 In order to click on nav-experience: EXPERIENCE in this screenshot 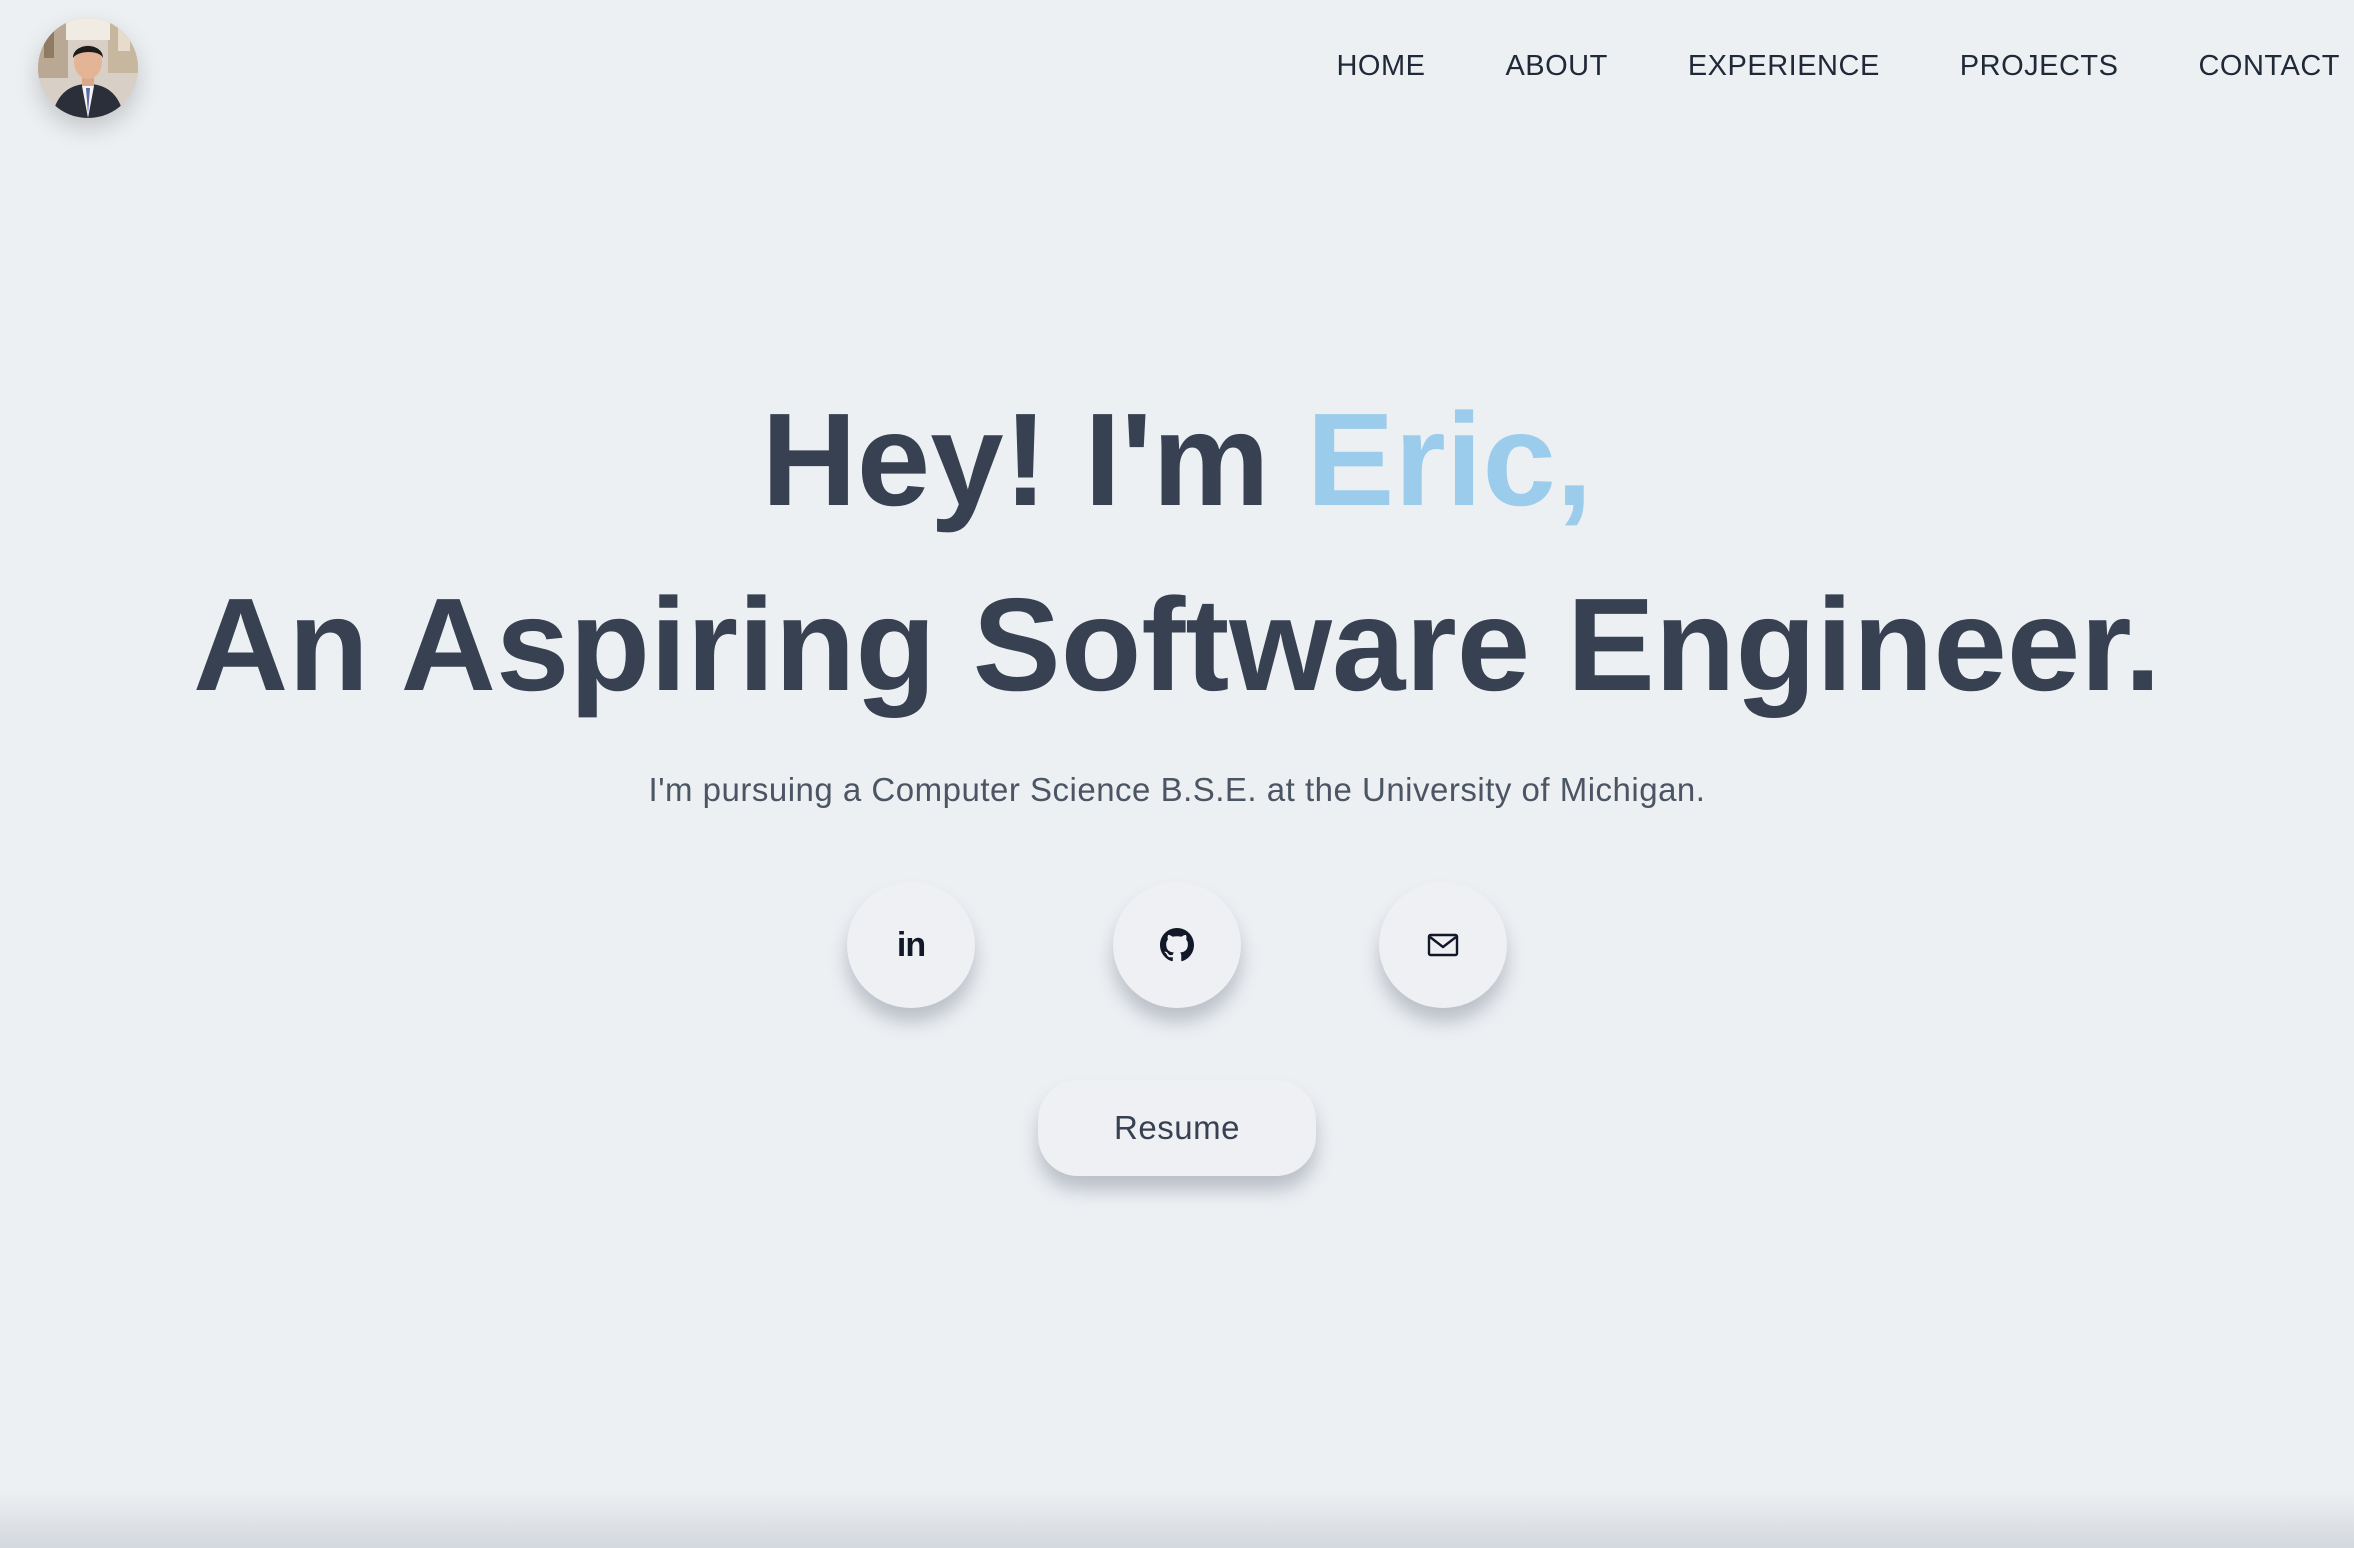, I will do `click(1784, 66)`.